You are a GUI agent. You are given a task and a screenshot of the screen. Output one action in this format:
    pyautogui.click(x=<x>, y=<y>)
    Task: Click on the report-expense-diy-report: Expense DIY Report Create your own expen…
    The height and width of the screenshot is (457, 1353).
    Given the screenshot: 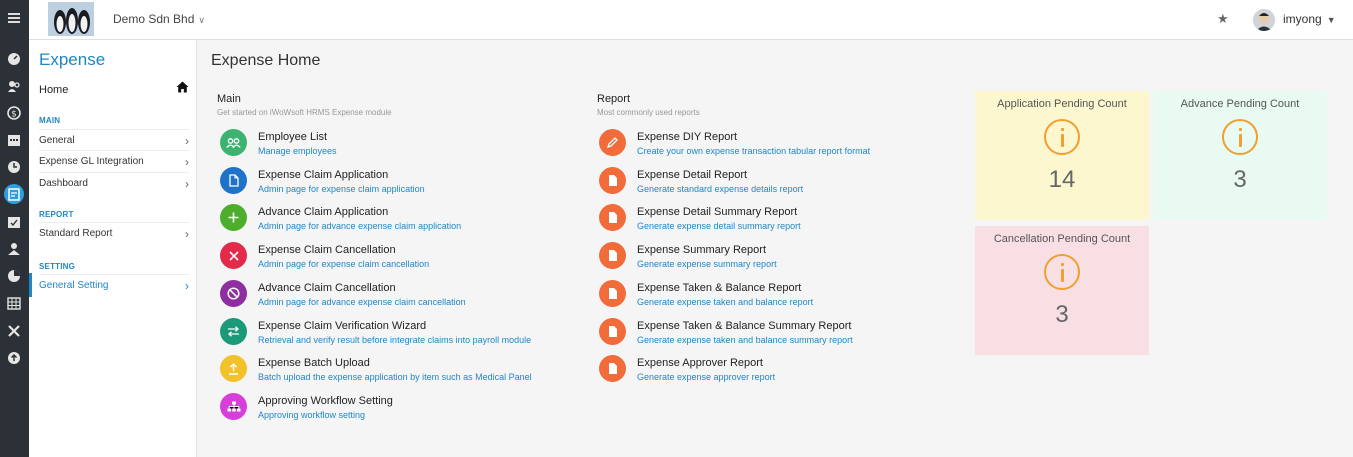 What is the action you would take?
    pyautogui.click(x=769, y=146)
    